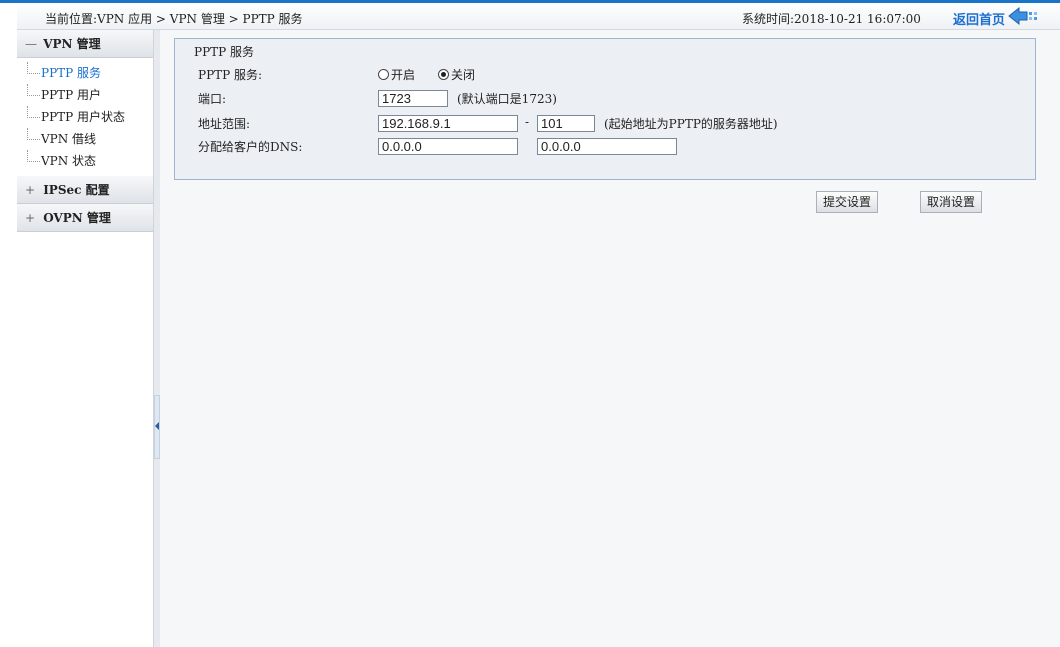  I want to click on dns1-input: 0.0.0.0, so click(448, 146).